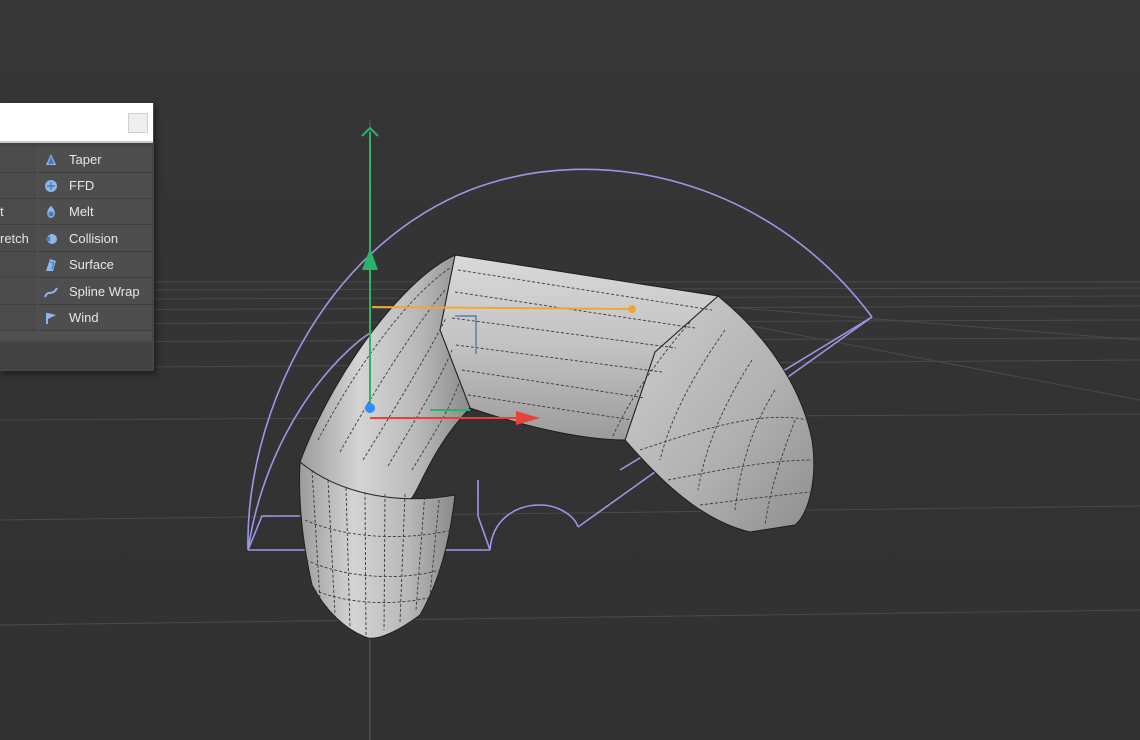 The height and width of the screenshot is (740, 1140). What do you see at coordinates (2, 211) in the screenshot?
I see `left-column-label: t` at bounding box center [2, 211].